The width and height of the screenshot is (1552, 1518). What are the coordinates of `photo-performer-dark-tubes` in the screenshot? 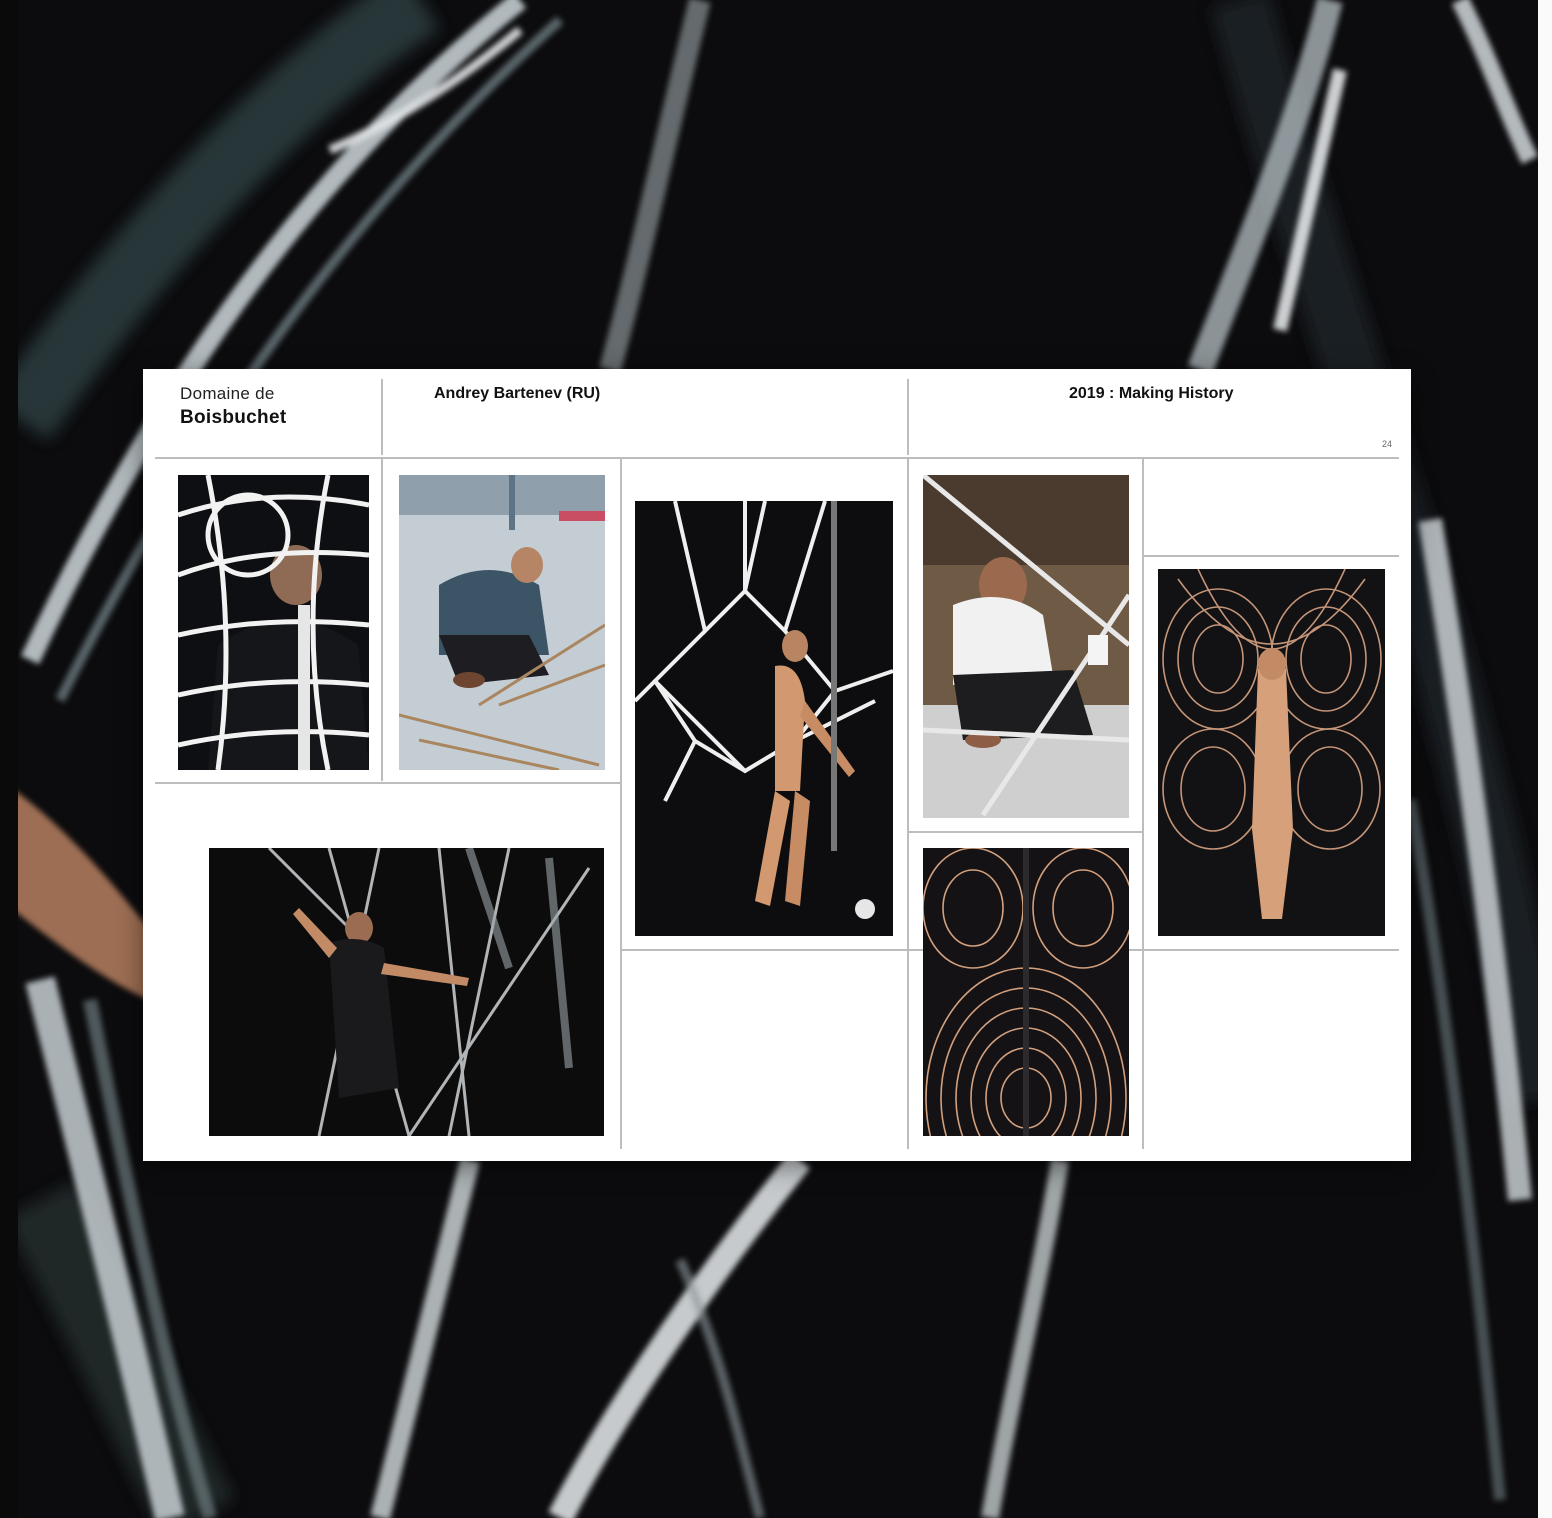 It's located at (406, 992).